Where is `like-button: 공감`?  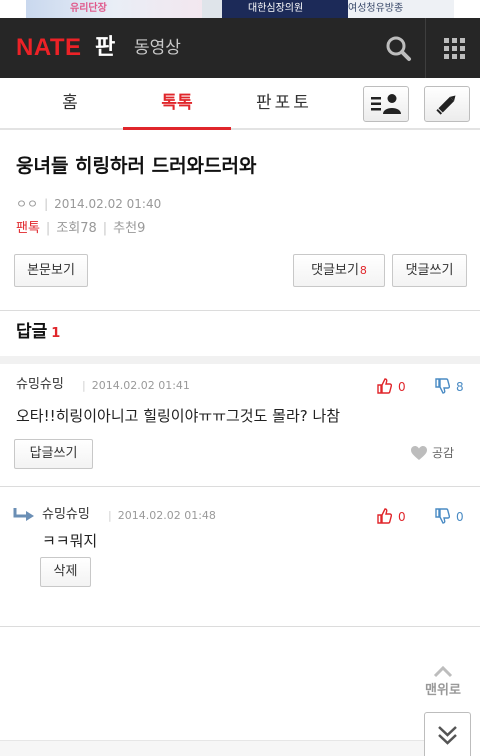 like-button: 공감 is located at coordinates (432, 453).